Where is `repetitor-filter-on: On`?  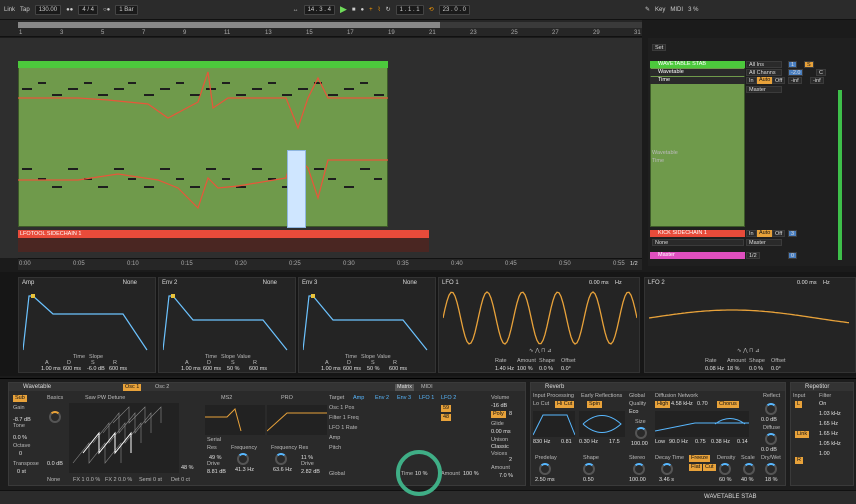
repetitor-filter-on: On is located at coordinates (822, 404).